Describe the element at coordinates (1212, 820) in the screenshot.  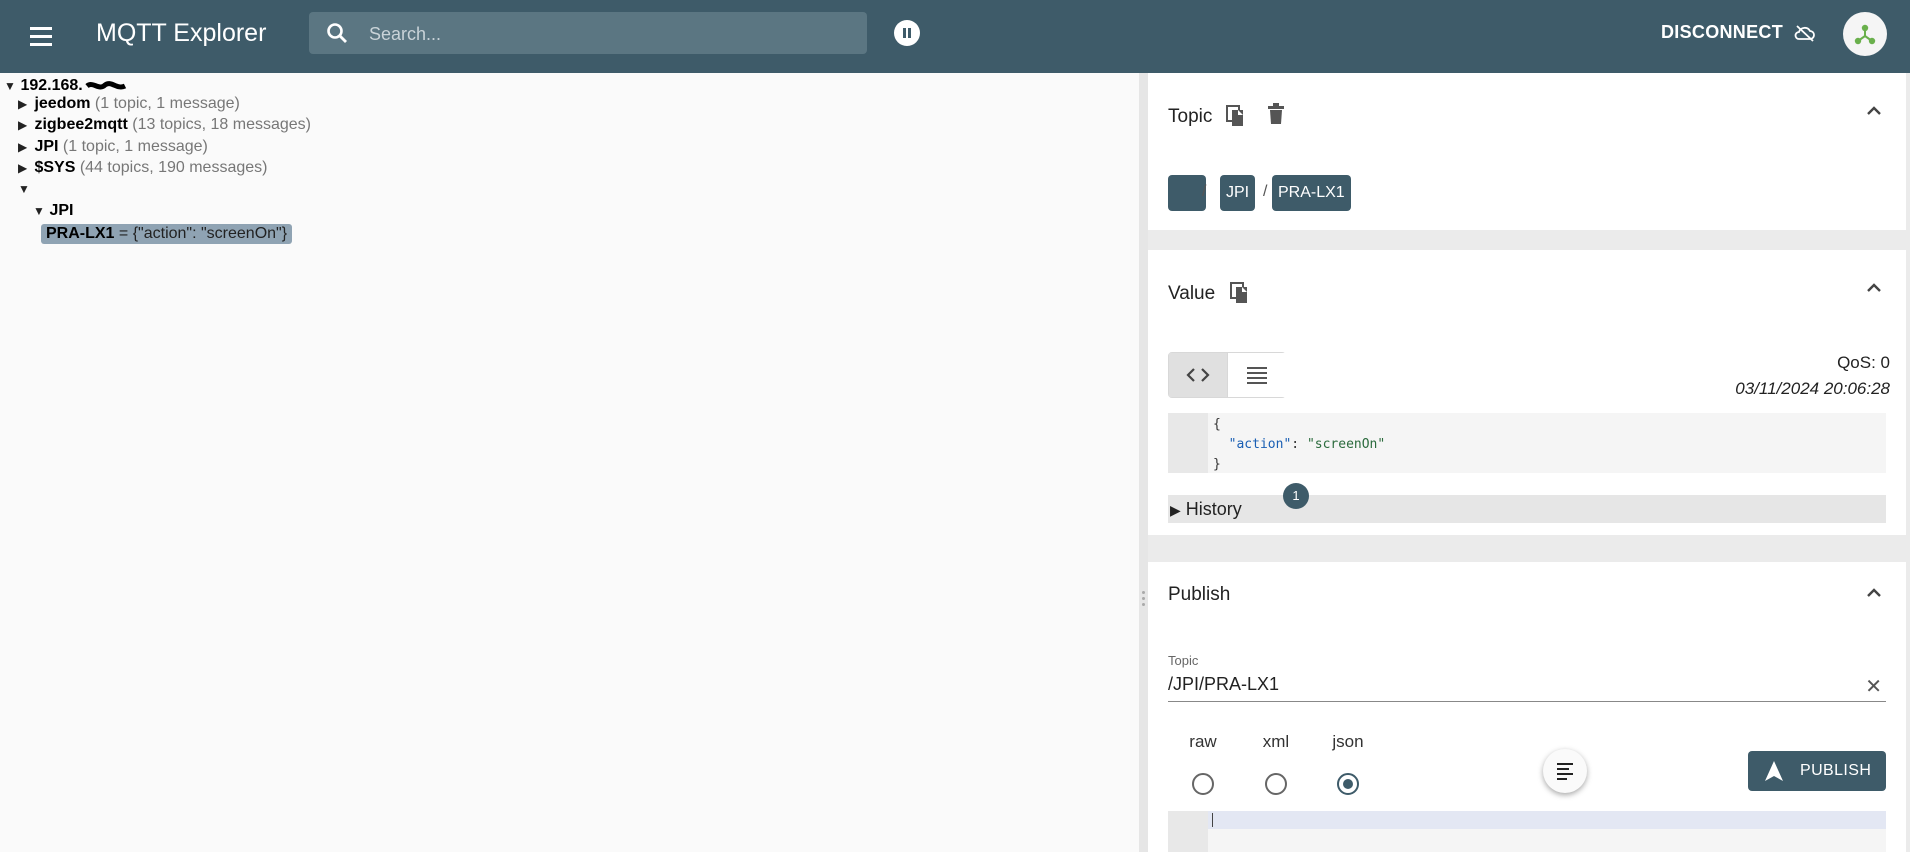
I see `text-cursor` at that location.